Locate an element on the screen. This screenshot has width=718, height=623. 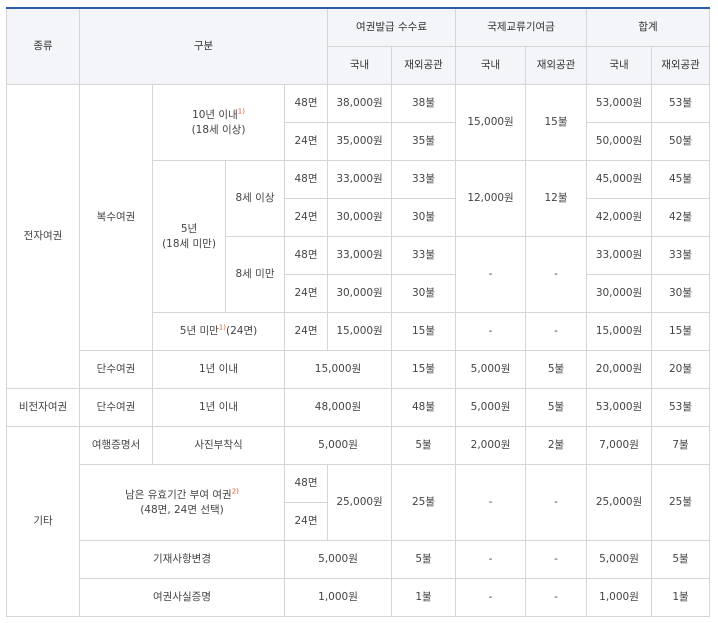
etc-fact-certificate: 여권사실증명 is located at coordinates (182, 597).